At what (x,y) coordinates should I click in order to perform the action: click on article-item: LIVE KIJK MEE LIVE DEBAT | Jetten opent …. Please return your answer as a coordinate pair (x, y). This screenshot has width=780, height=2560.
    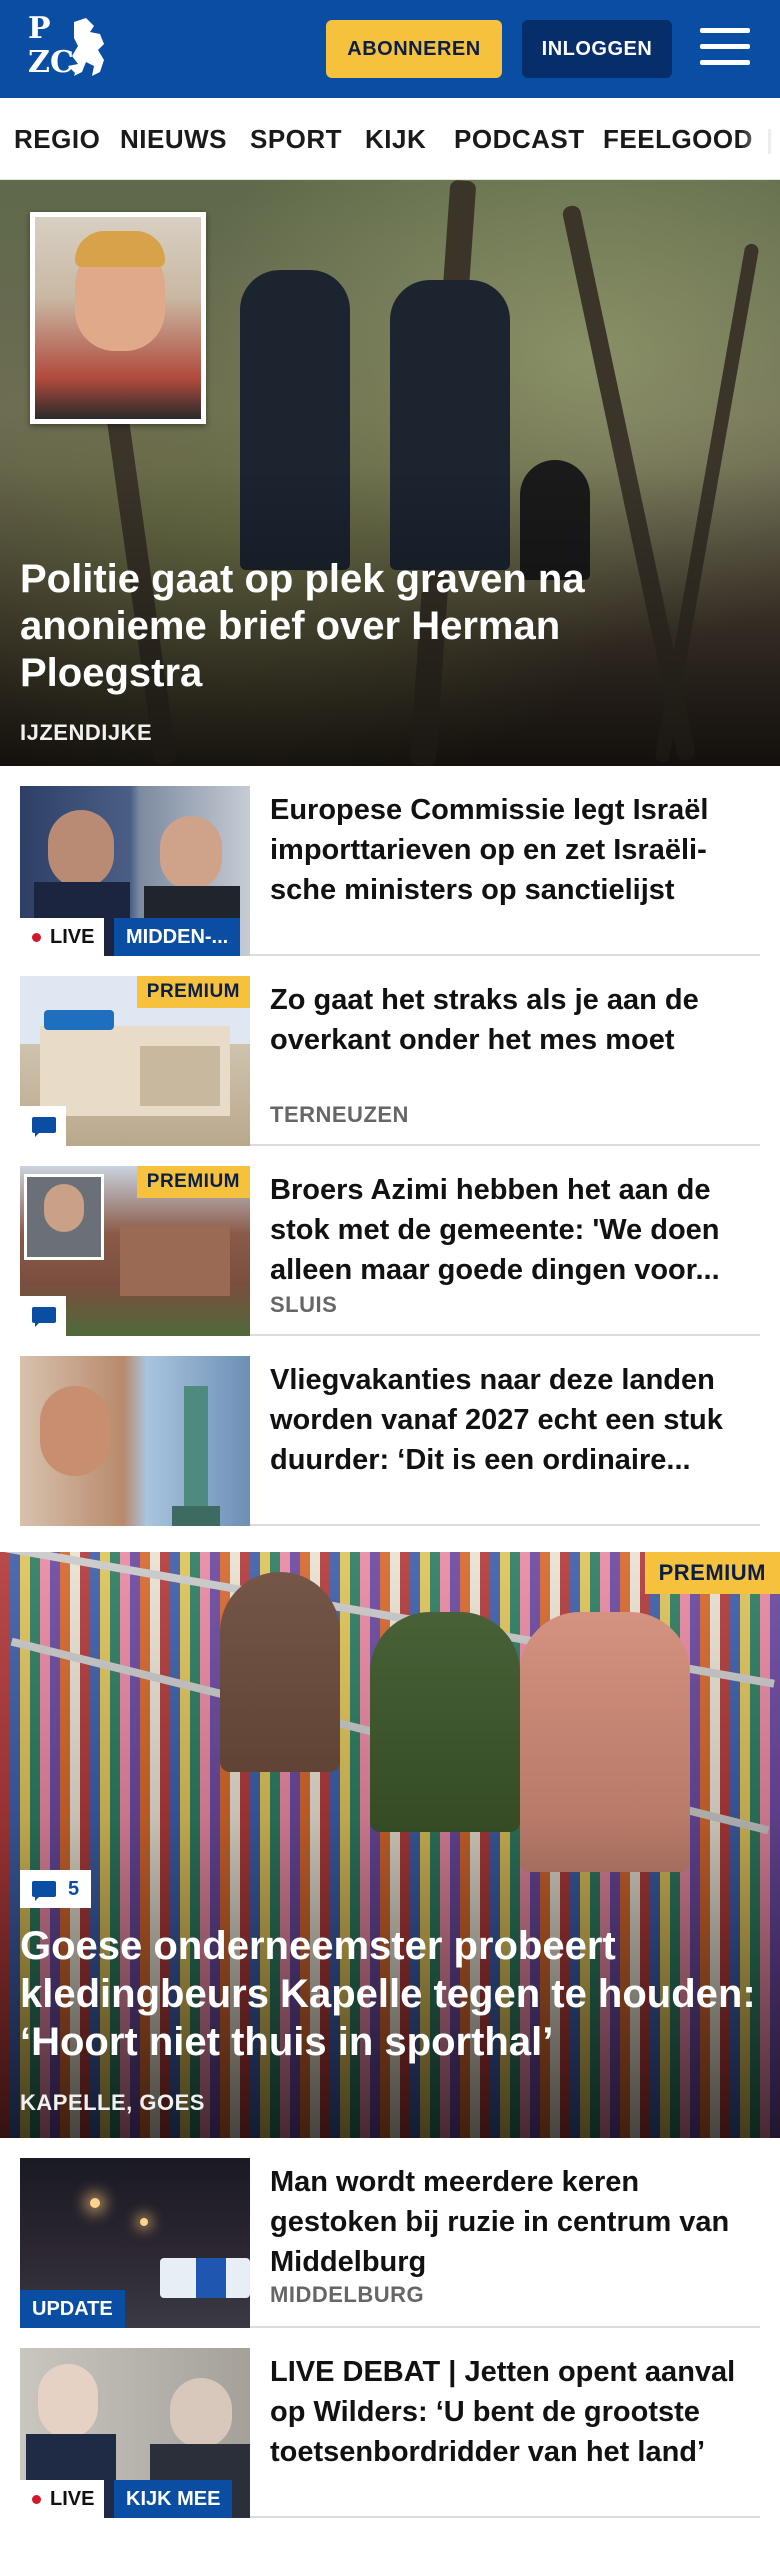
    Looking at the image, I should click on (390, 2423).